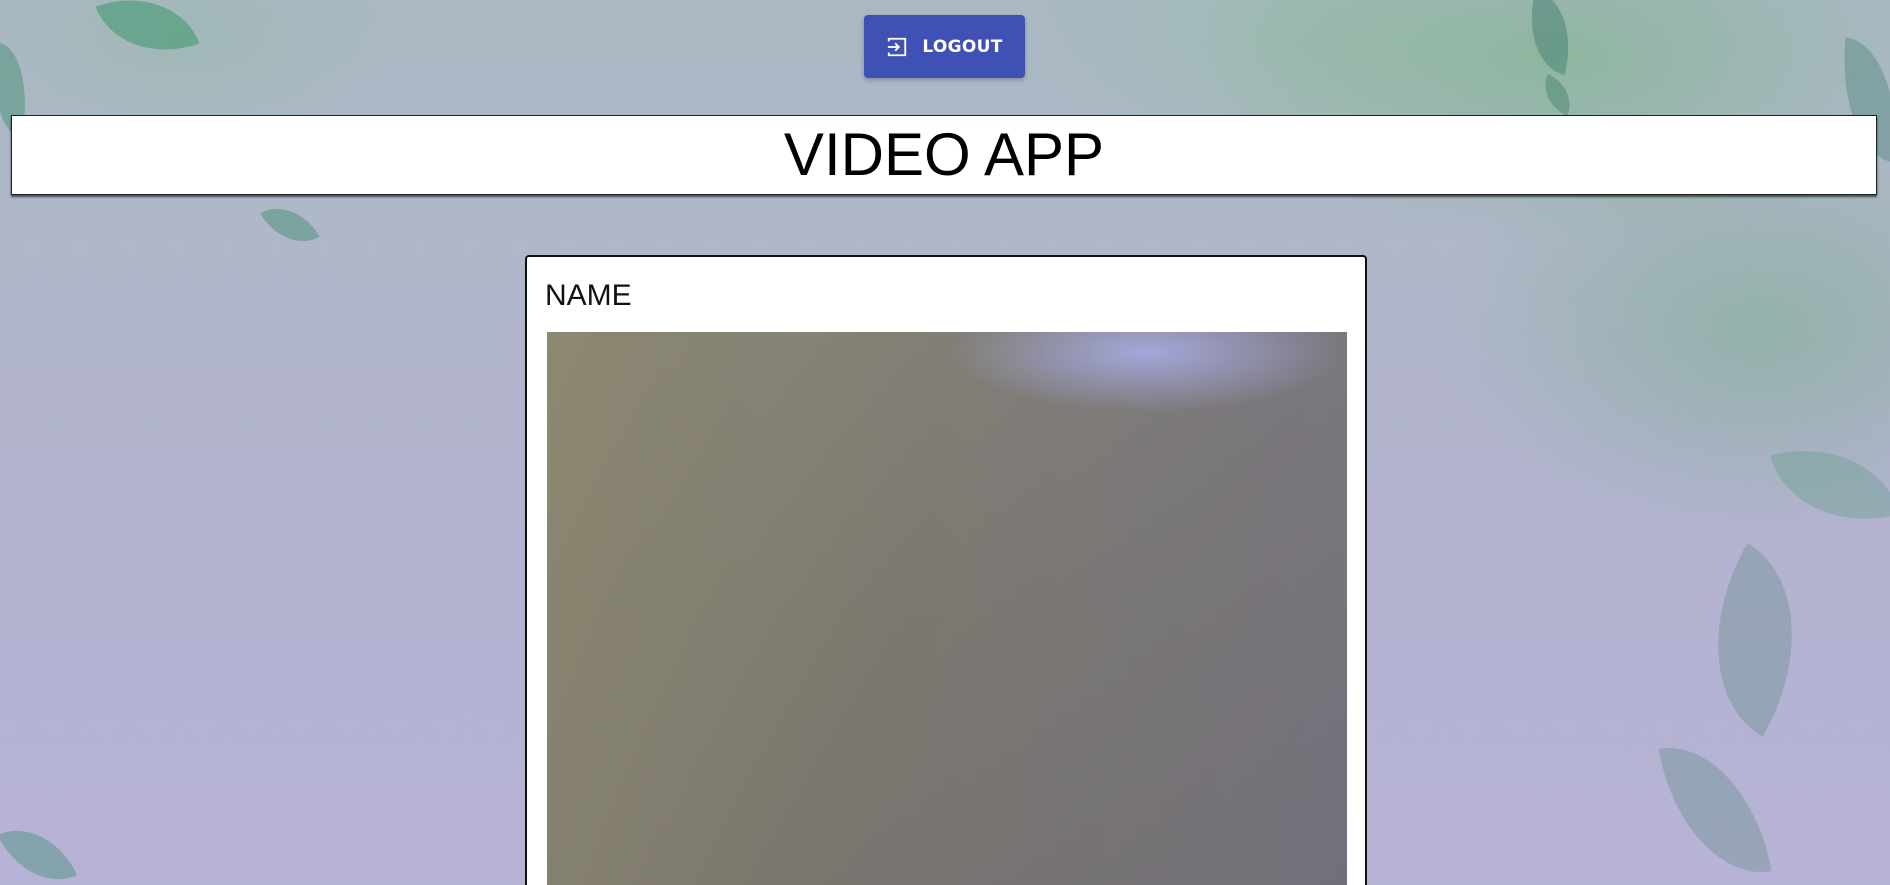 This screenshot has width=1890, height=885. I want to click on participant-name-label: NAME, so click(588, 295).